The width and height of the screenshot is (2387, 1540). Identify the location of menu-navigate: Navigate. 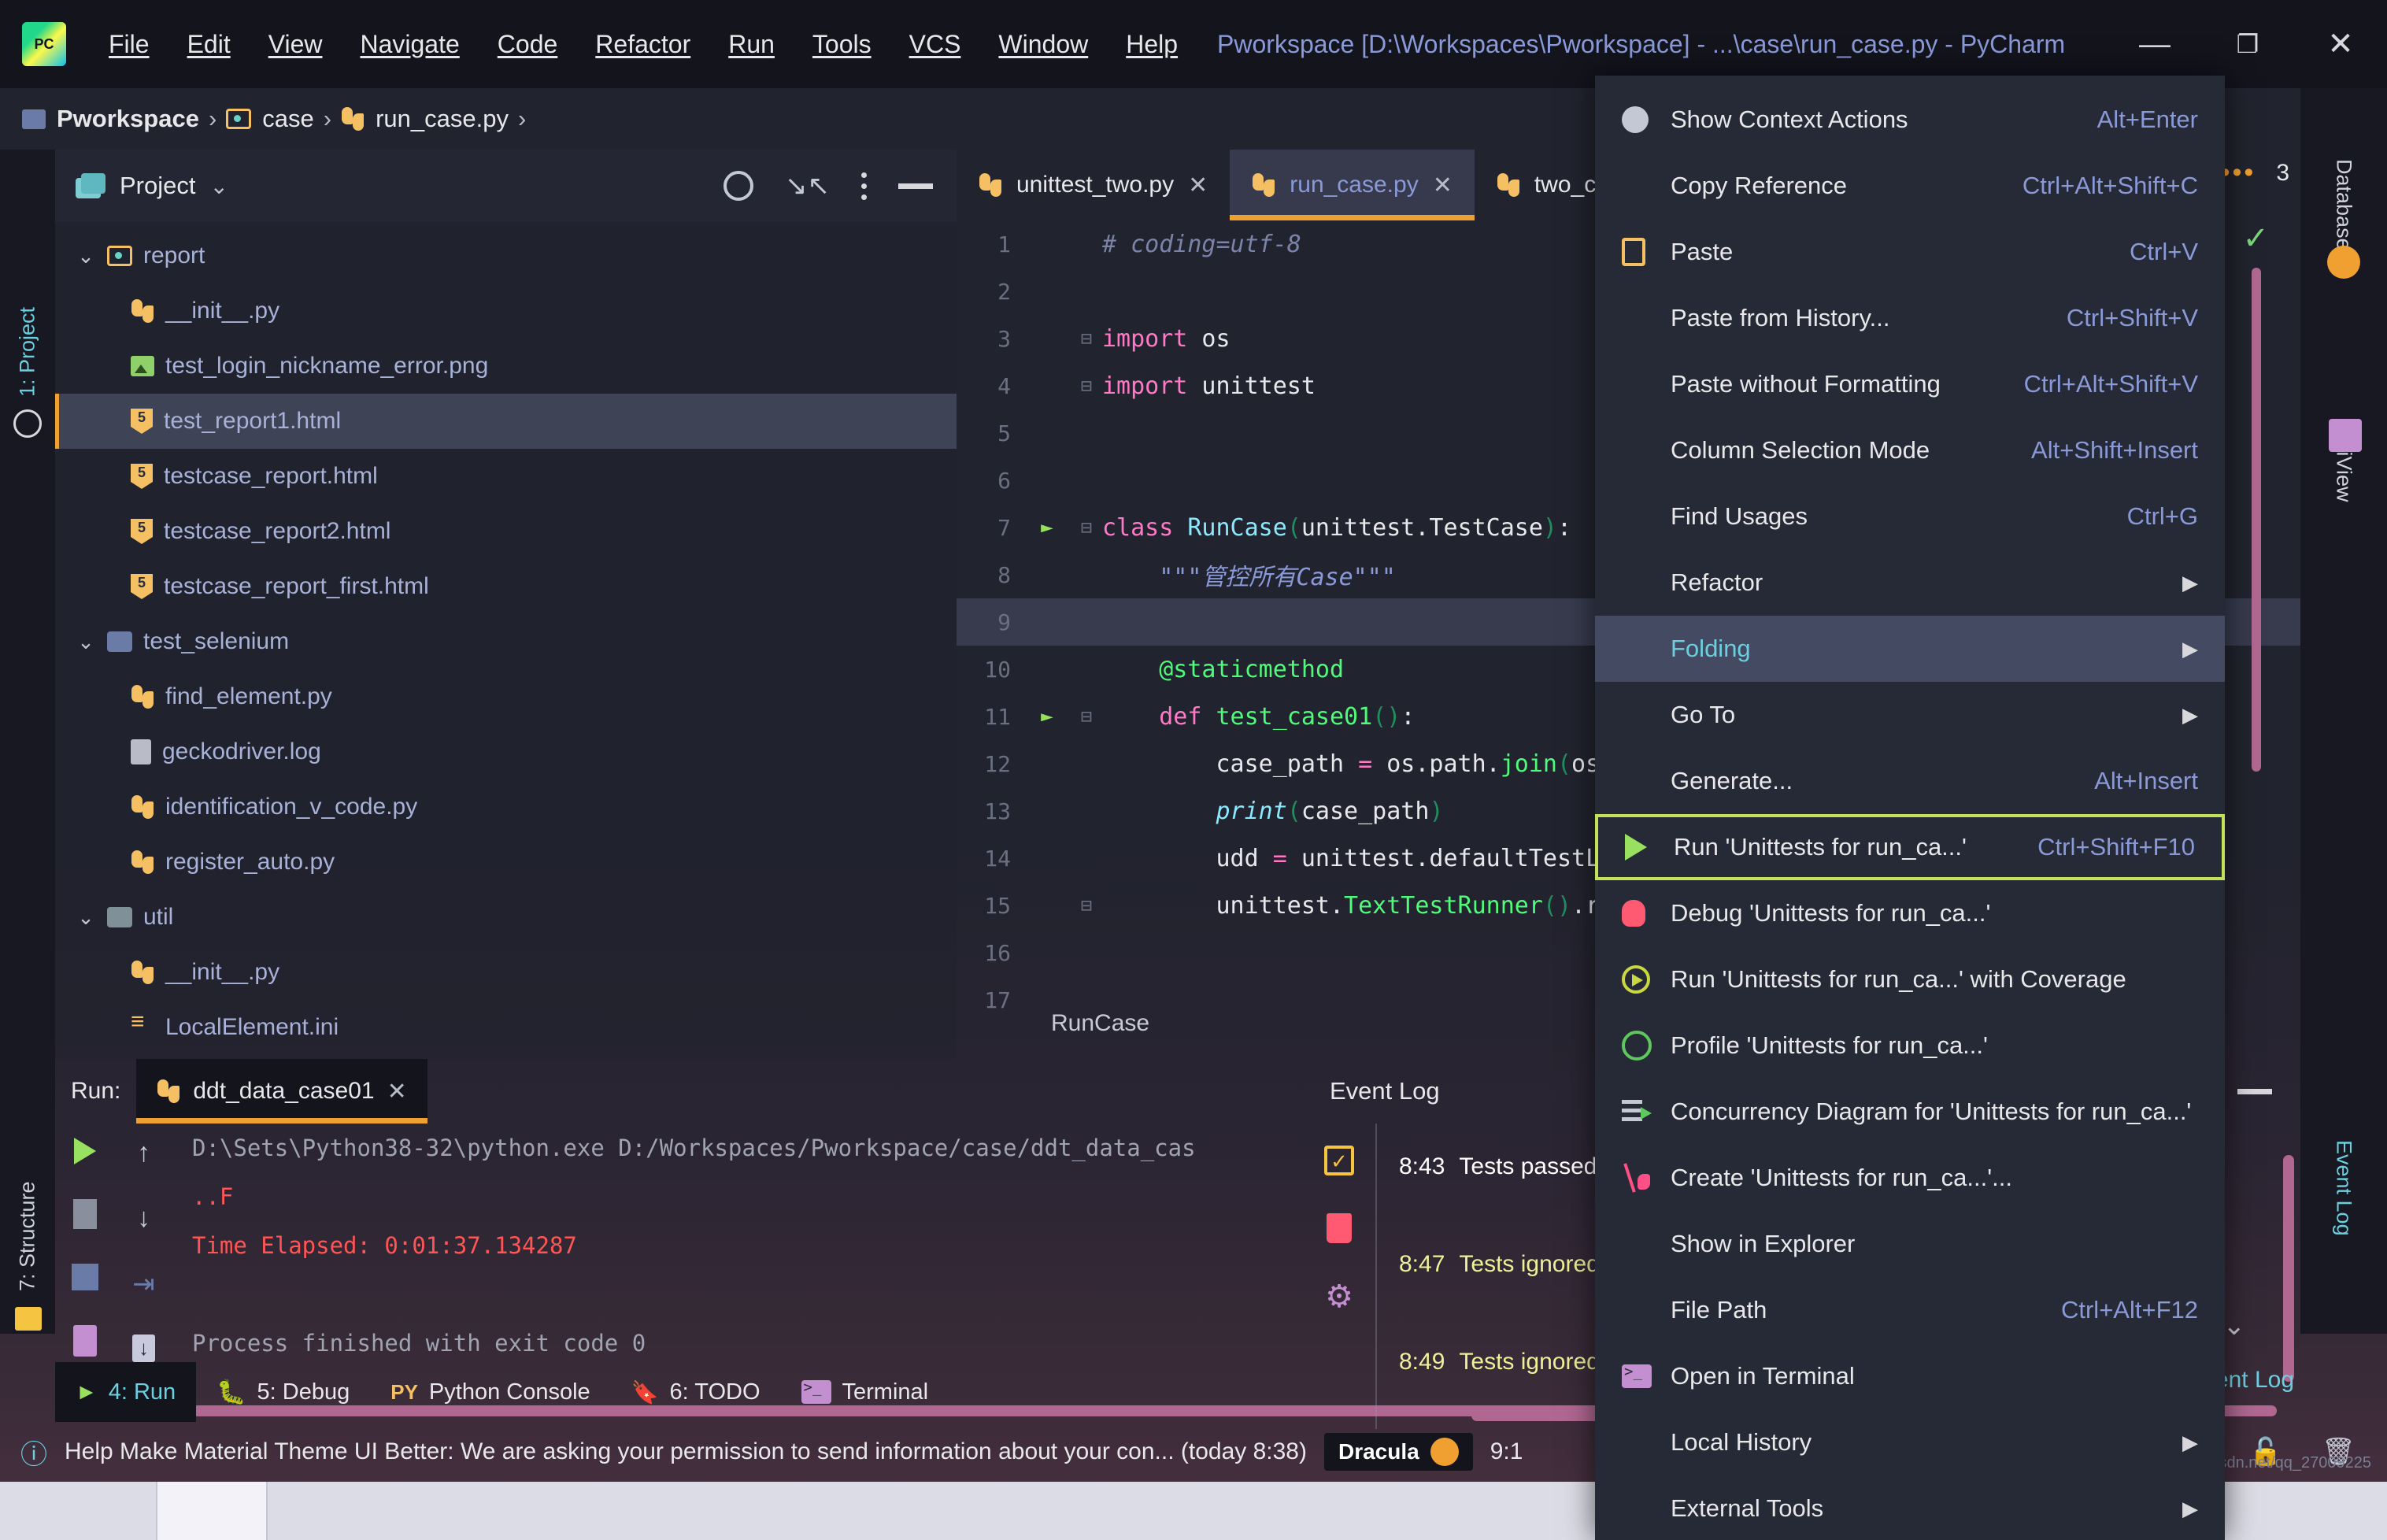
(409, 44).